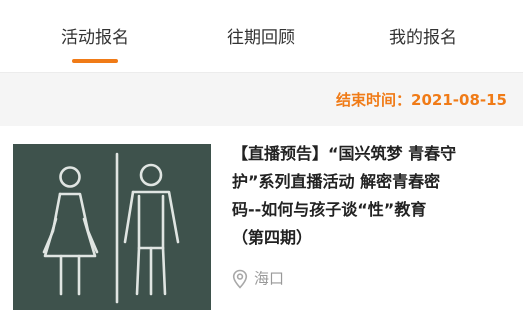 The width and height of the screenshot is (523, 322). Describe the element at coordinates (329, 209) in the screenshot. I see `event-title-line: 码--如何与孩子谈“性”教育` at that location.